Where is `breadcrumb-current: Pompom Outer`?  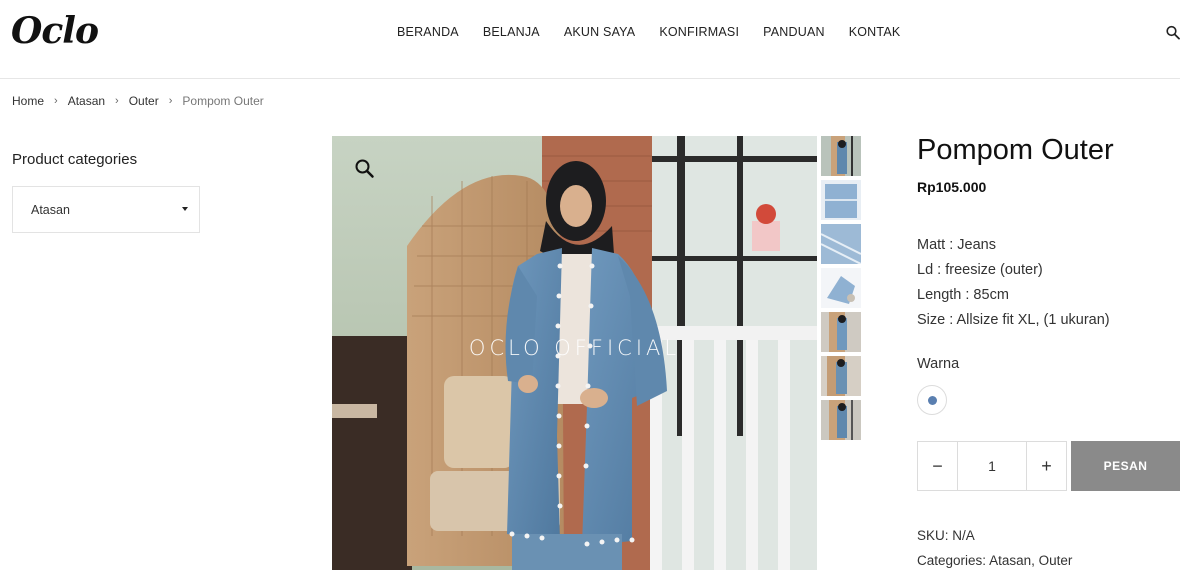 breadcrumb-current: Pompom Outer is located at coordinates (223, 101).